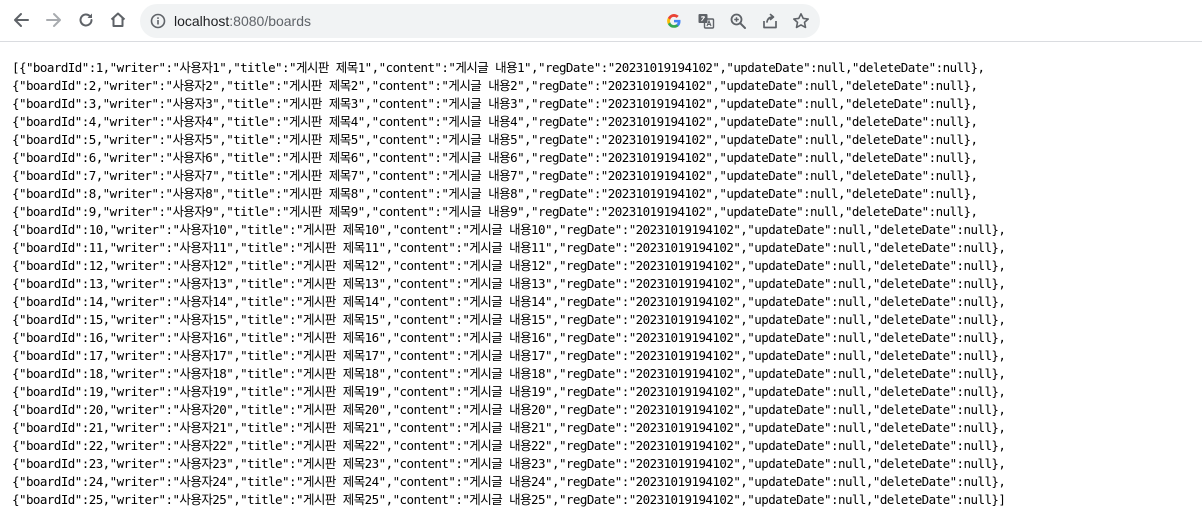  I want to click on info-circle-icon, so click(158, 21).